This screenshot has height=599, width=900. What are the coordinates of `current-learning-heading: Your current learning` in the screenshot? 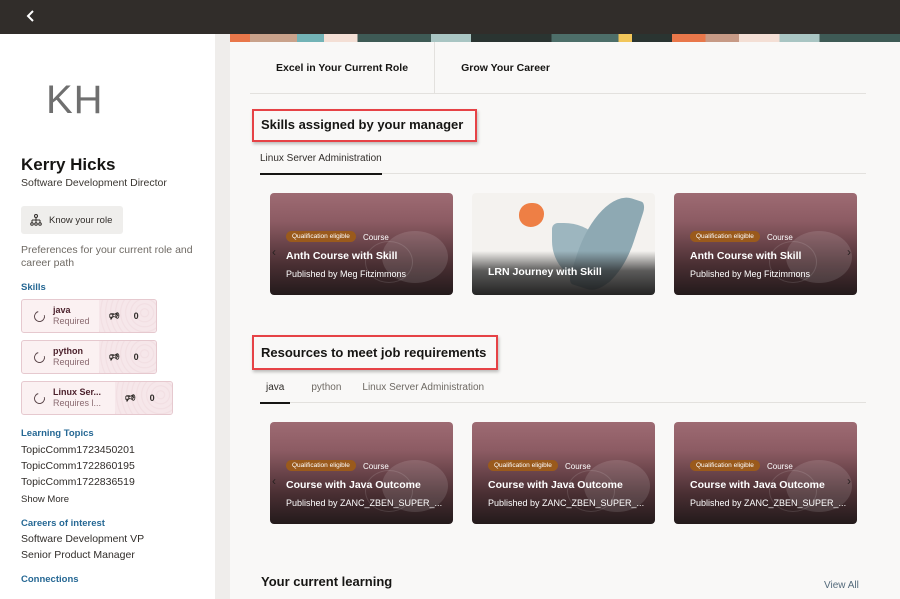 It's located at (327, 581).